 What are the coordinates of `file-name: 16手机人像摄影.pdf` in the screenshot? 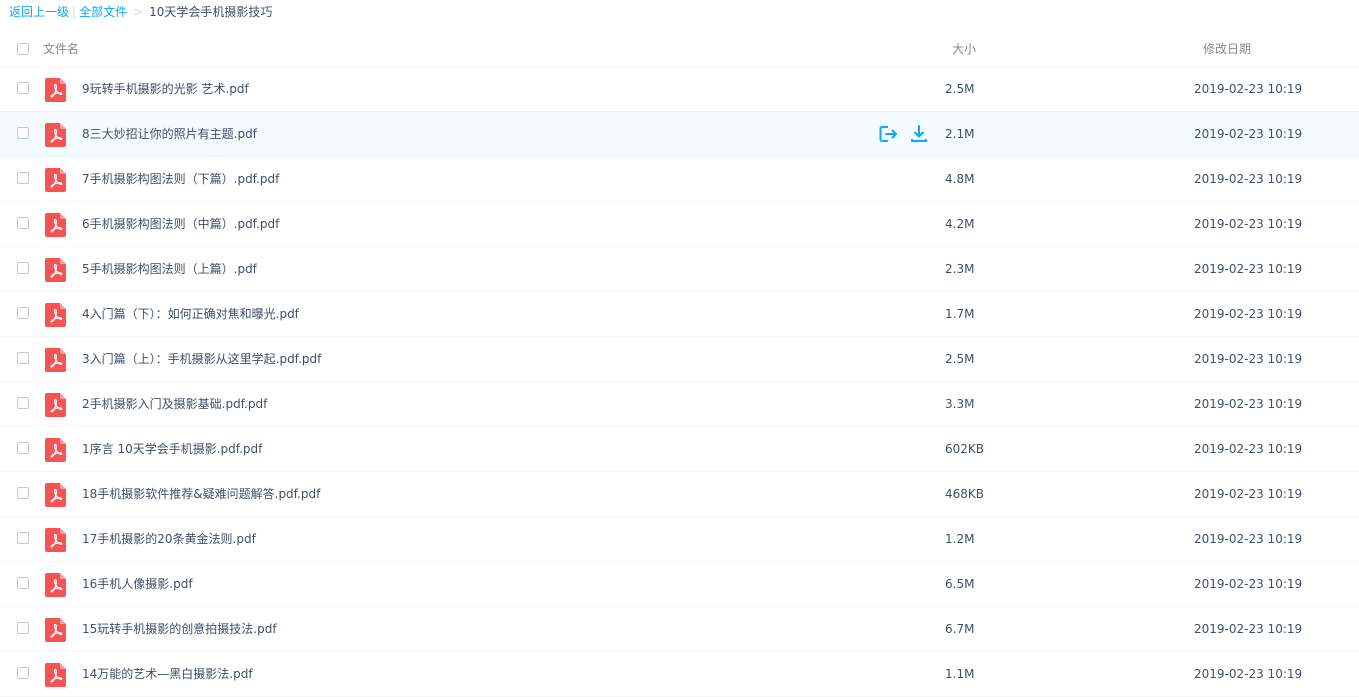 It's located at (137, 584).